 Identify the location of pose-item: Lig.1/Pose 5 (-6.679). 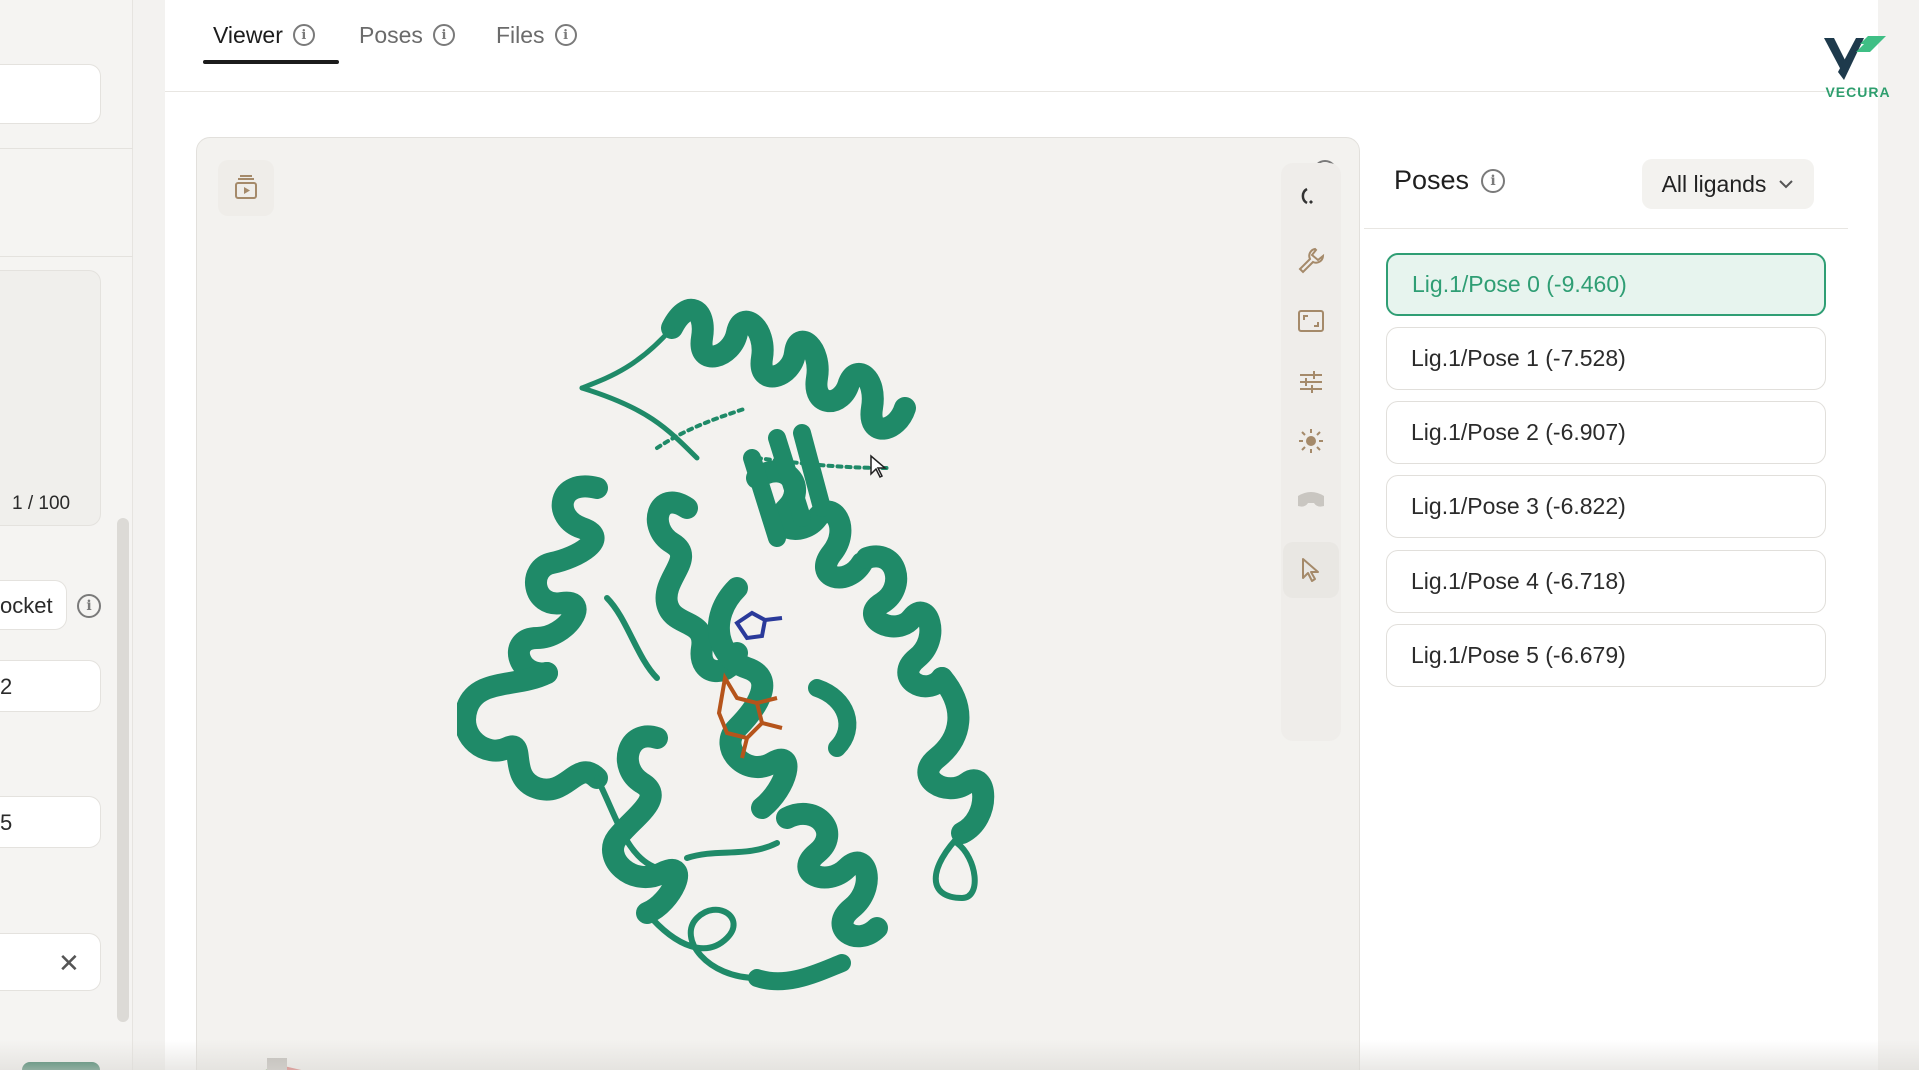
(1606, 655).